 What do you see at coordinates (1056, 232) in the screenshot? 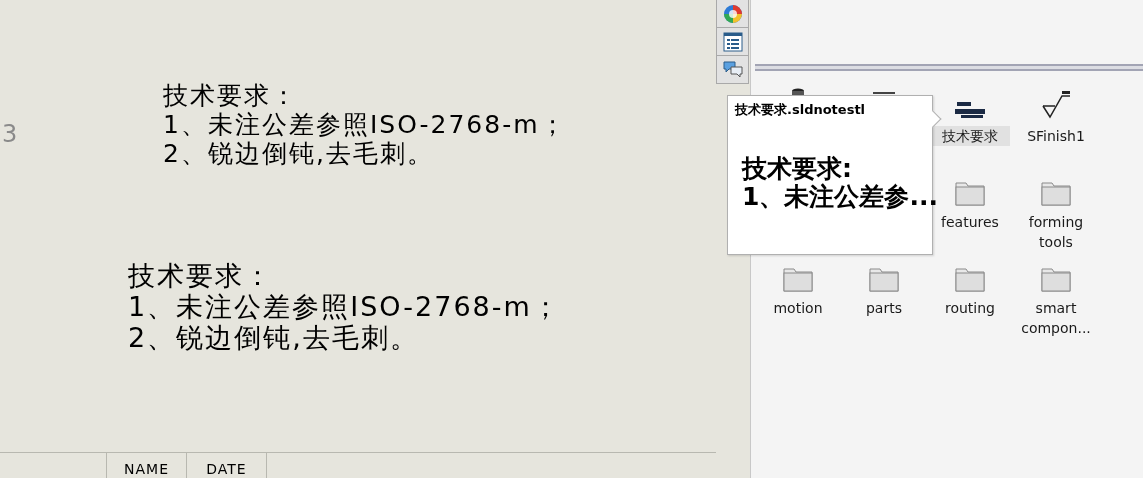
I see `library-item: forming tools` at bounding box center [1056, 232].